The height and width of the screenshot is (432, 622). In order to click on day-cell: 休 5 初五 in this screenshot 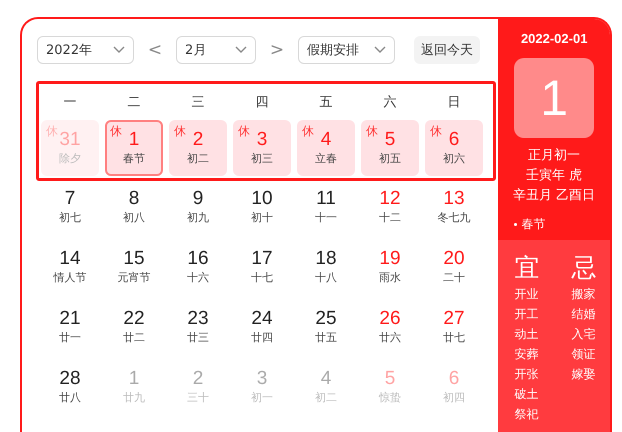, I will do `click(390, 148)`.